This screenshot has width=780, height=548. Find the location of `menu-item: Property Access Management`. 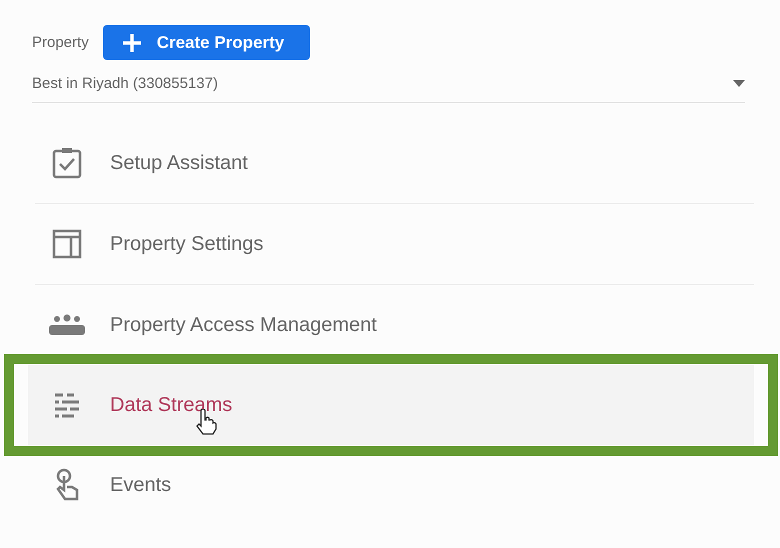

menu-item: Property Access Management is located at coordinates (391, 325).